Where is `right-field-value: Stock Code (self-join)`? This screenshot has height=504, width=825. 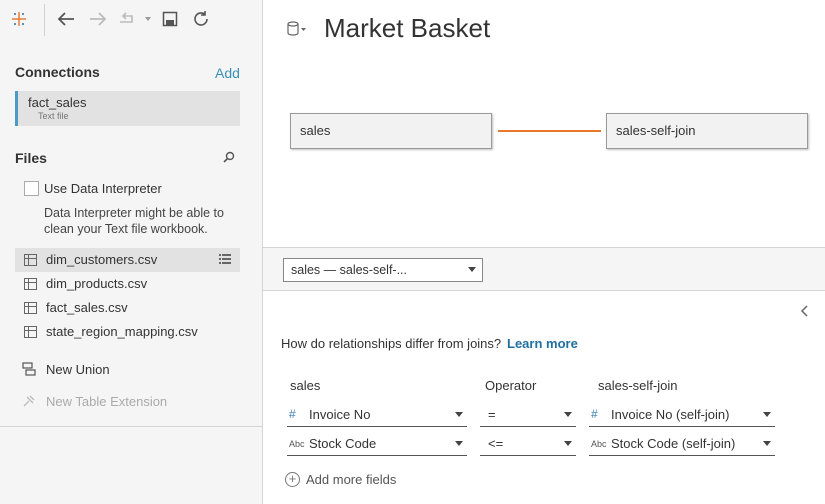
right-field-value: Stock Code (self-join) is located at coordinates (673, 443).